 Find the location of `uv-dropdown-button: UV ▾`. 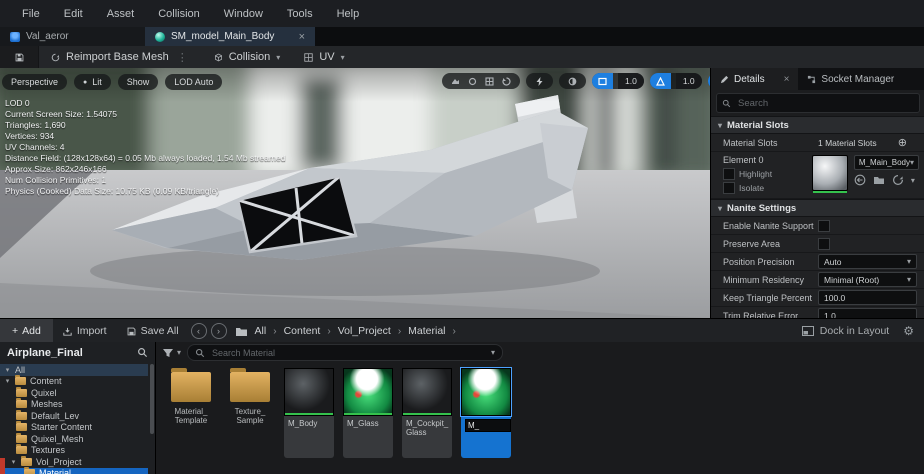

uv-dropdown-button: UV ▾ is located at coordinates (324, 57).